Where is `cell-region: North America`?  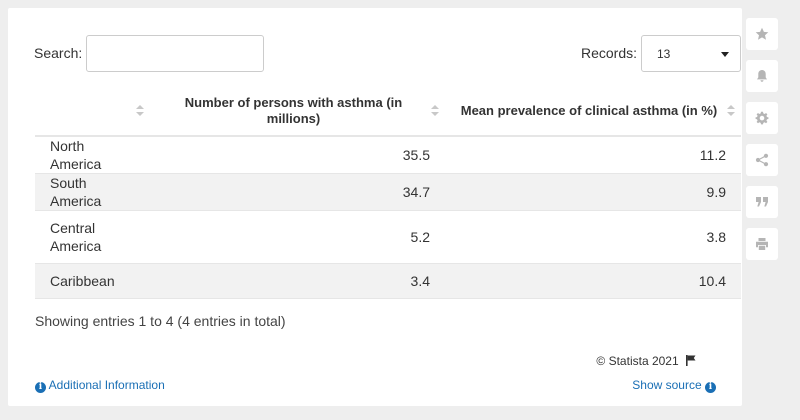 cell-region: North America is located at coordinates (76, 155).